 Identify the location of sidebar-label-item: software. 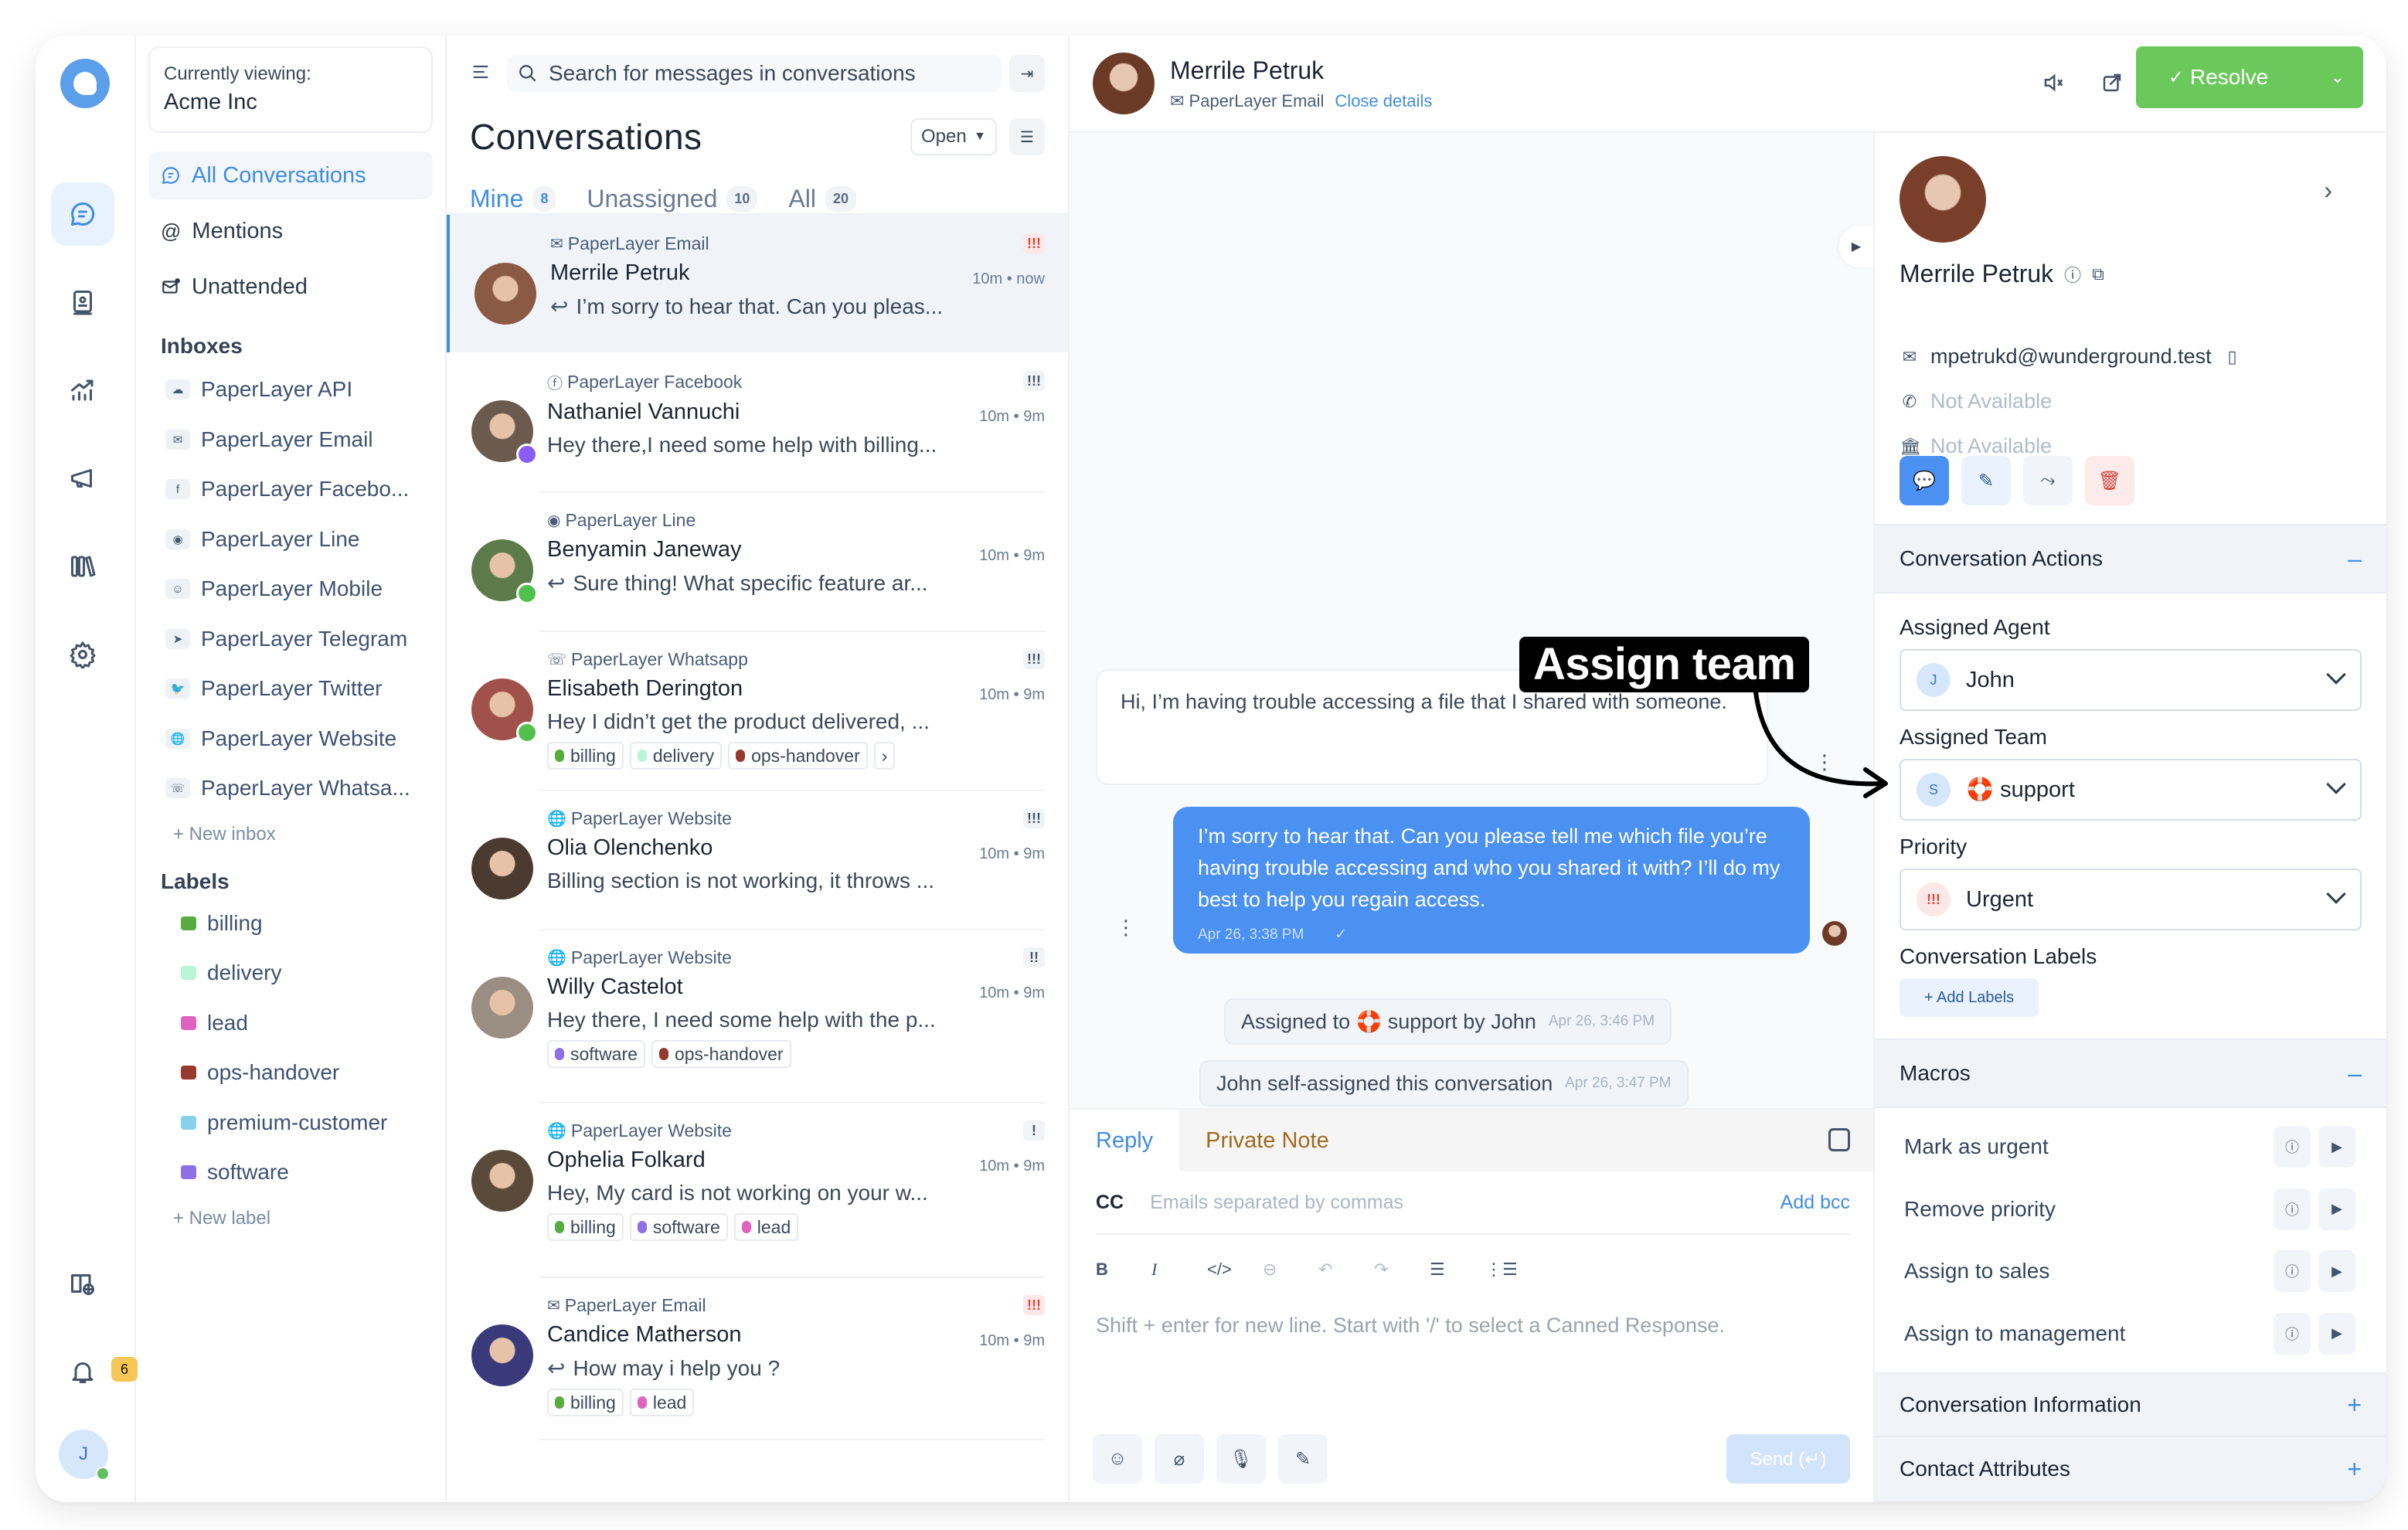
(290, 1173).